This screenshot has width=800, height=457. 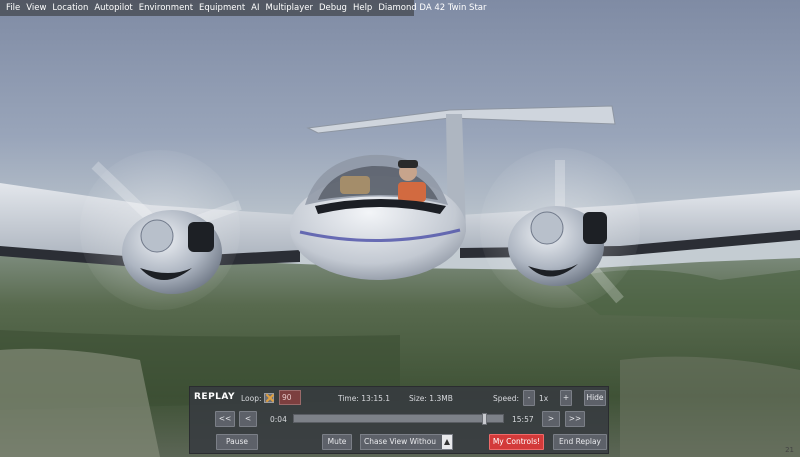 What do you see at coordinates (255, 8) in the screenshot?
I see `menu-ai: AI` at bounding box center [255, 8].